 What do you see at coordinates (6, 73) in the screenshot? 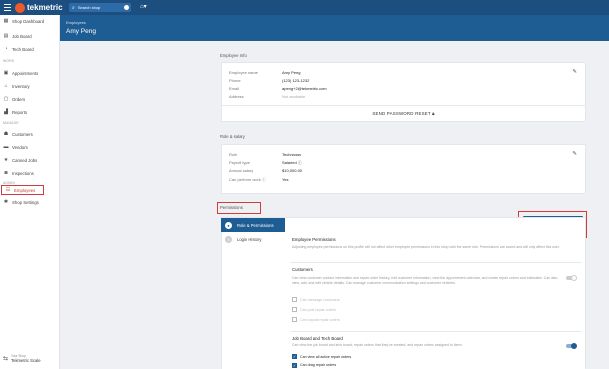
I see `calendar-icon: ▣` at bounding box center [6, 73].